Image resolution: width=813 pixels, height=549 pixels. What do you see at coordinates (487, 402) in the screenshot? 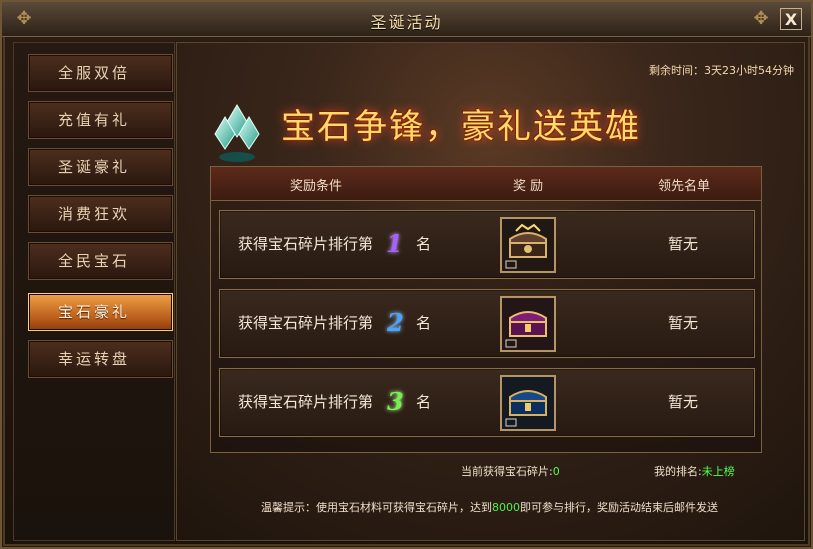
I see `table-row: 获得宝石碎片排行第 3 名 暂无` at bounding box center [487, 402].